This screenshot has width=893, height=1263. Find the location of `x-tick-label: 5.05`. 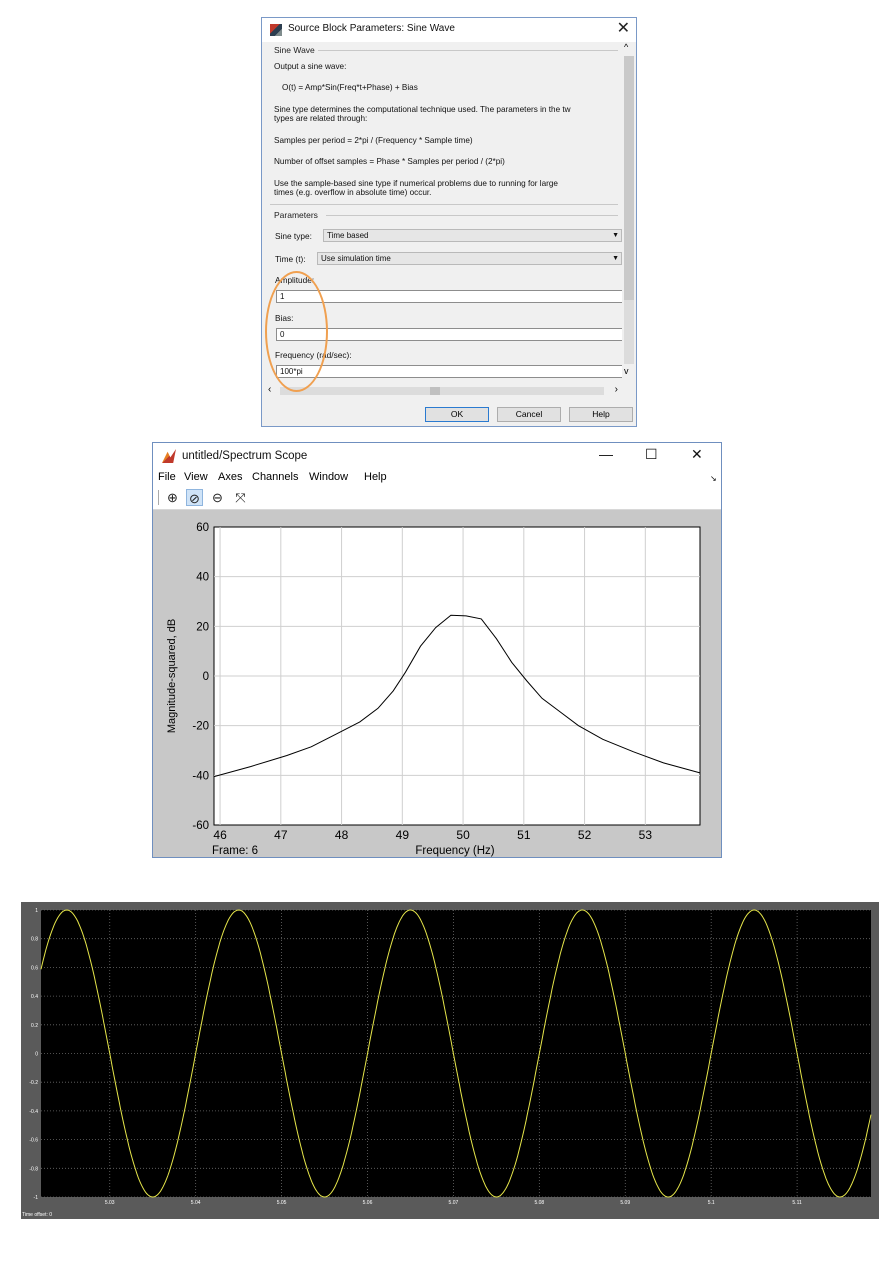

x-tick-label: 5.05 is located at coordinates (282, 1203).